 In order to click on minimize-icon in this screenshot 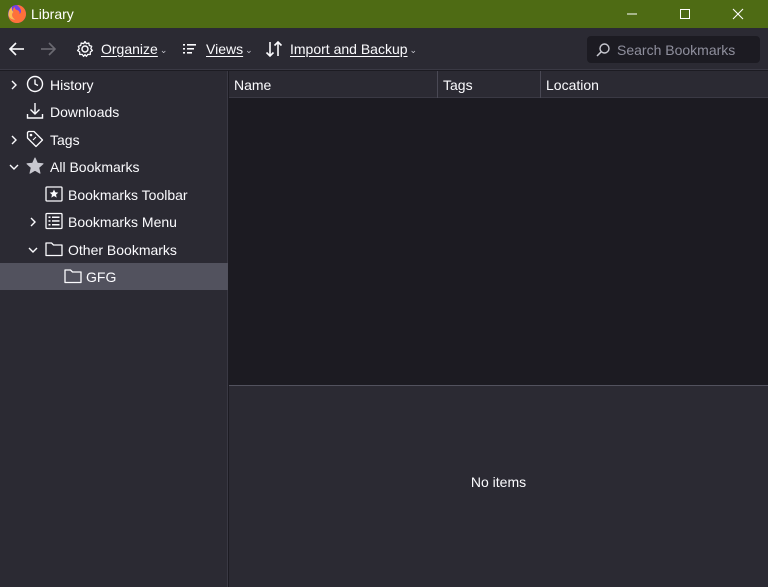, I will do `click(632, 14)`.